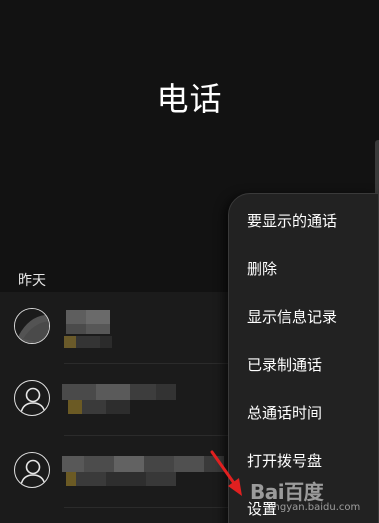 This screenshot has height=523, width=379. I want to click on baidu-watermark: Bai百度 jingyan.baidu.com, so click(312, 498).